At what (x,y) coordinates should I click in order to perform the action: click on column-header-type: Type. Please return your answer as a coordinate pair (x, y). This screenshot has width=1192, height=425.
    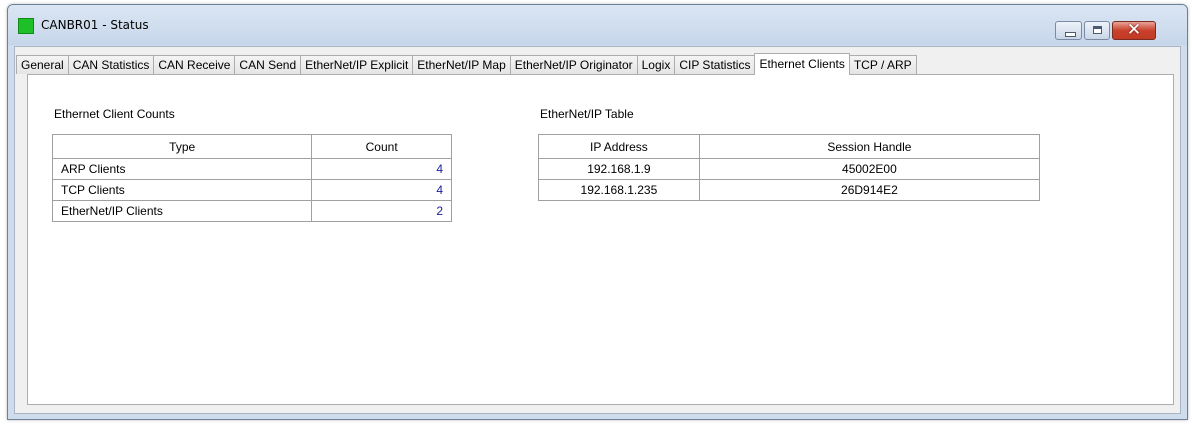
    Looking at the image, I should click on (182, 146).